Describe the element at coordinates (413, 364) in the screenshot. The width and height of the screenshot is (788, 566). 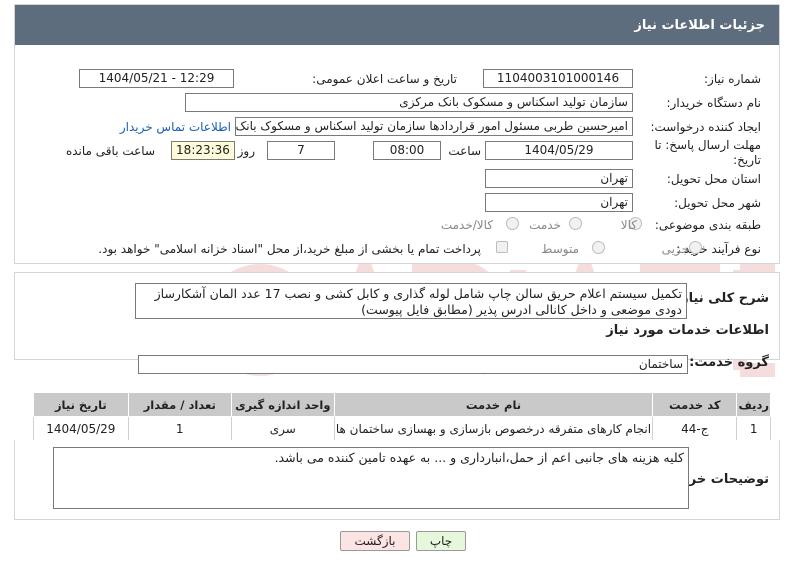
I see `service-group-field: ساختمان` at that location.